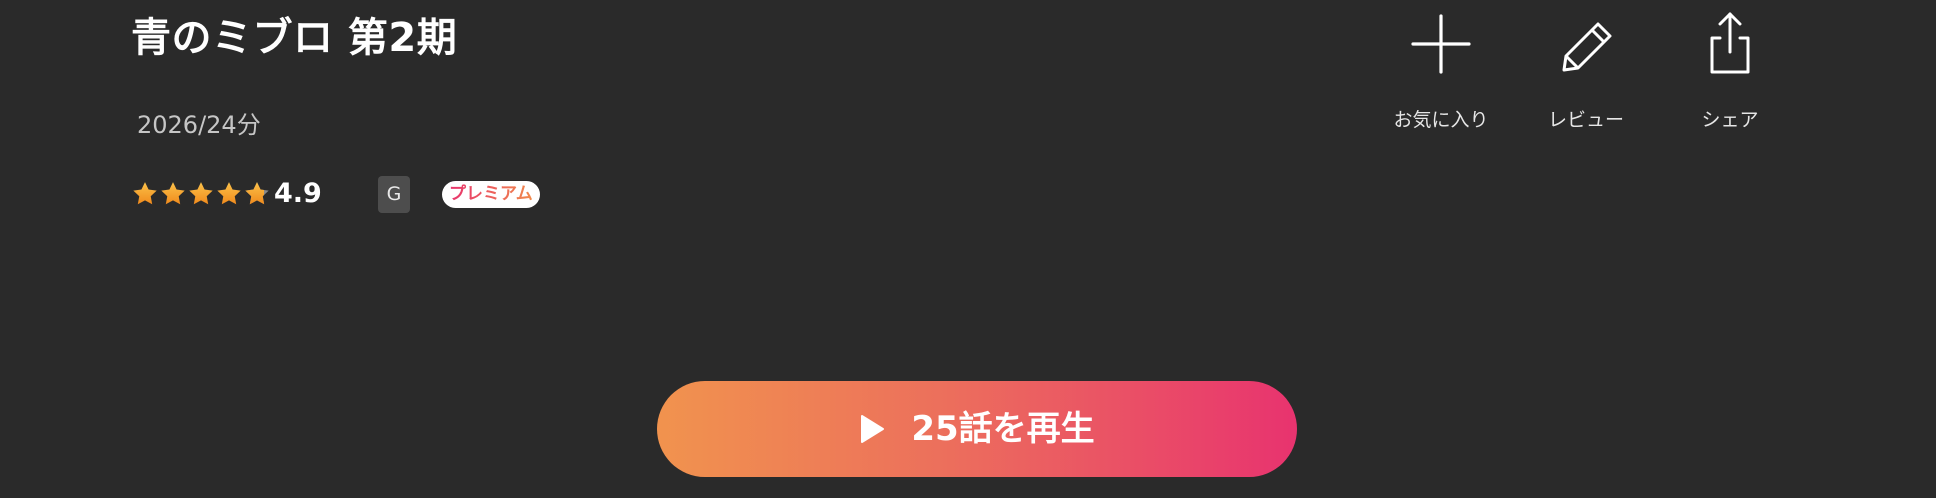 The height and width of the screenshot is (498, 1936). I want to click on review-button: レビュー, so click(1586, 72).